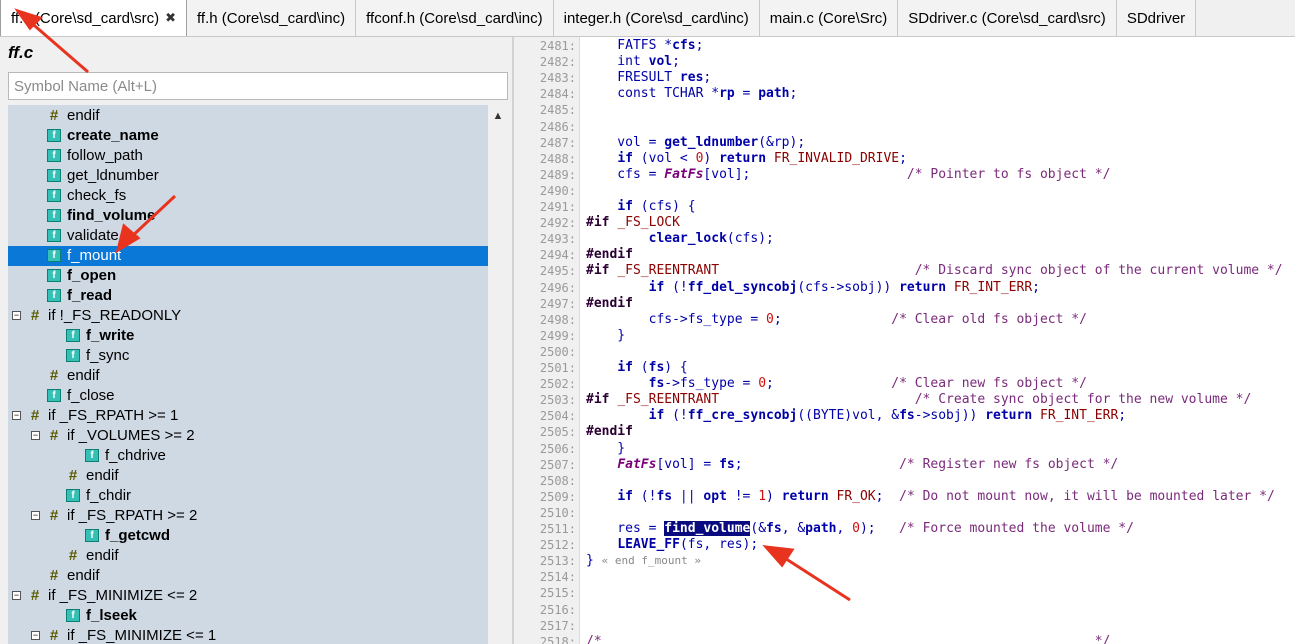 The width and height of the screenshot is (1295, 644). Describe the element at coordinates (248, 416) in the screenshot. I see `symbol-tree-item: − # if _FS_RPATH >= 1` at that location.